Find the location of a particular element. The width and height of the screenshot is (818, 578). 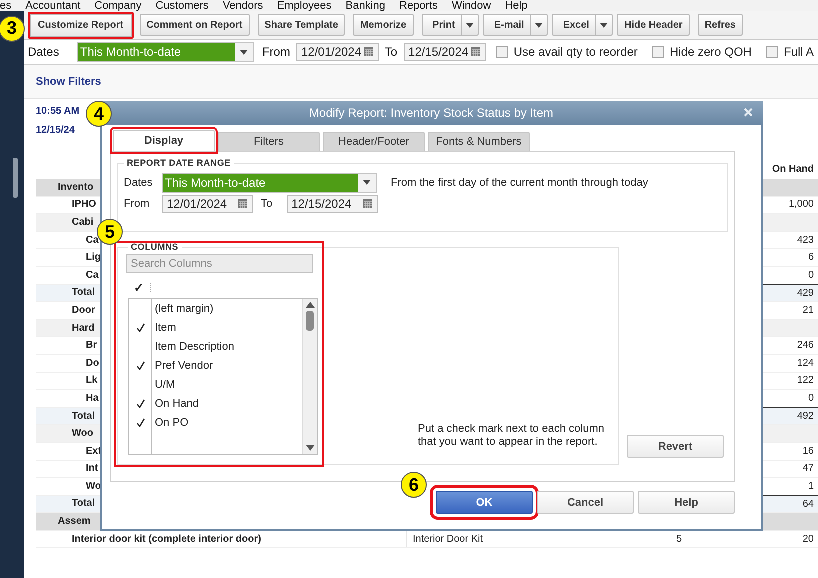

table-cell-text: 47 is located at coordinates (808, 469).